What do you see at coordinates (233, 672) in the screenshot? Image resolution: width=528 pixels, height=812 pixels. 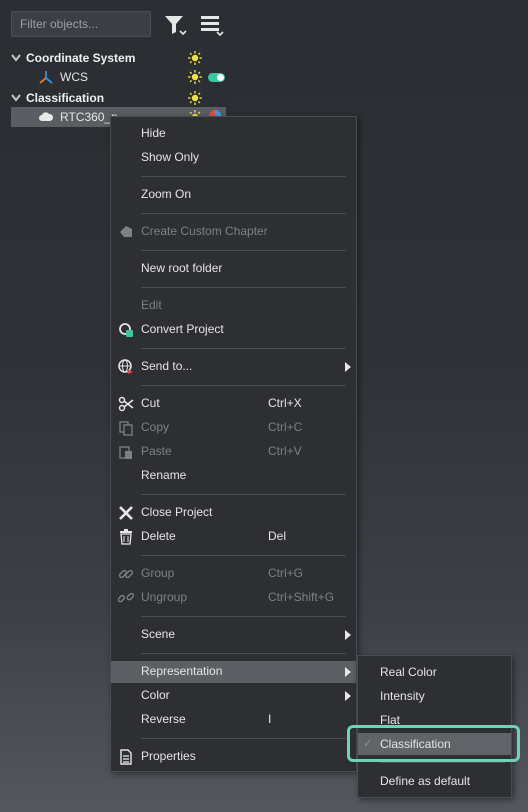 I see `menu-item-representation: Representation` at bounding box center [233, 672].